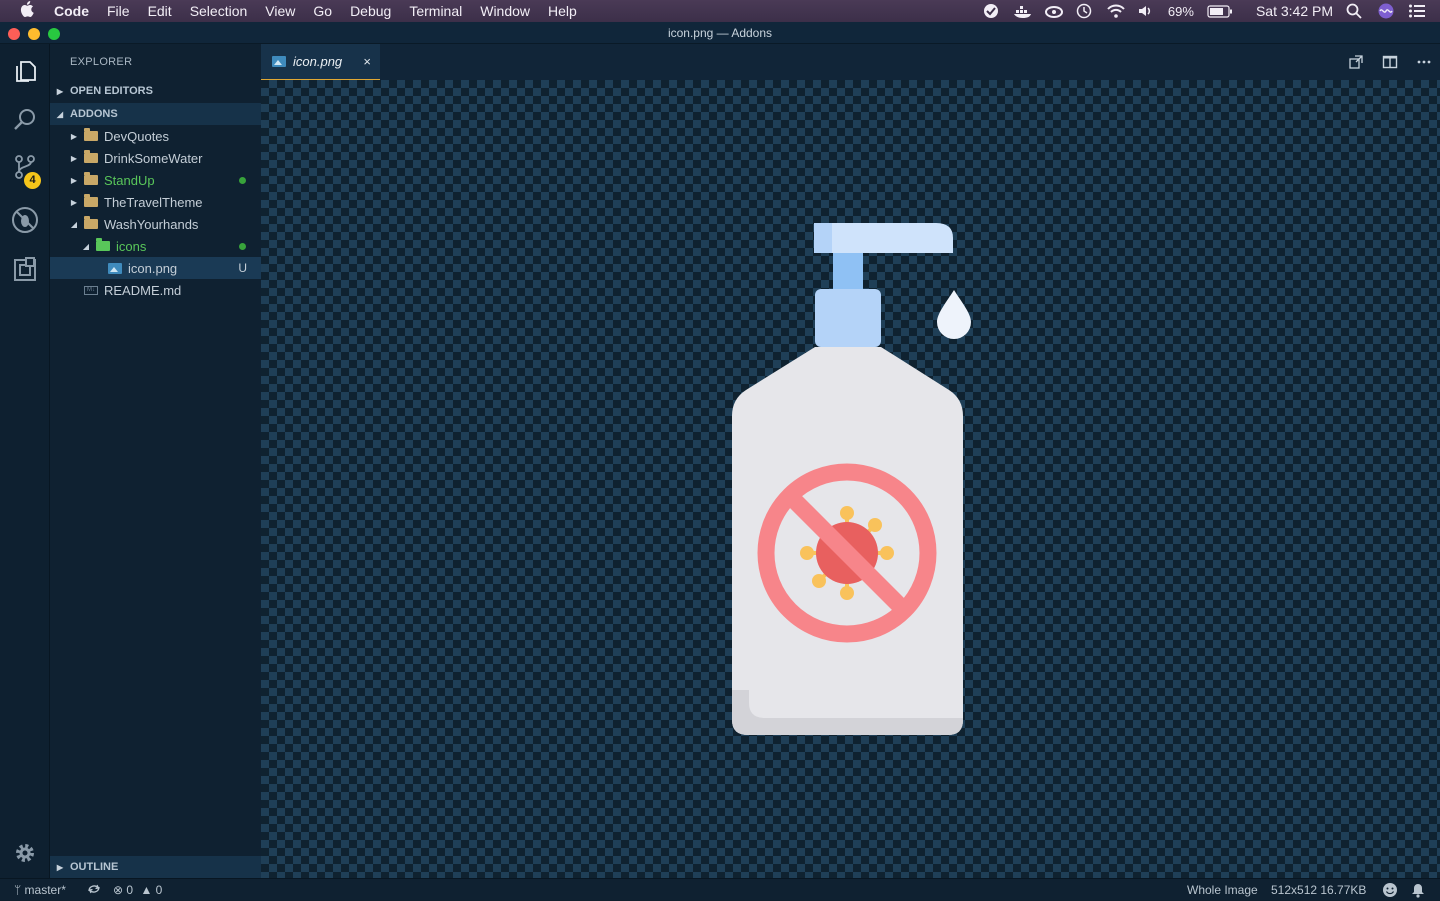 This screenshot has height=901, width=1440. I want to click on outline-section: ▶ OUTLINE, so click(155, 867).